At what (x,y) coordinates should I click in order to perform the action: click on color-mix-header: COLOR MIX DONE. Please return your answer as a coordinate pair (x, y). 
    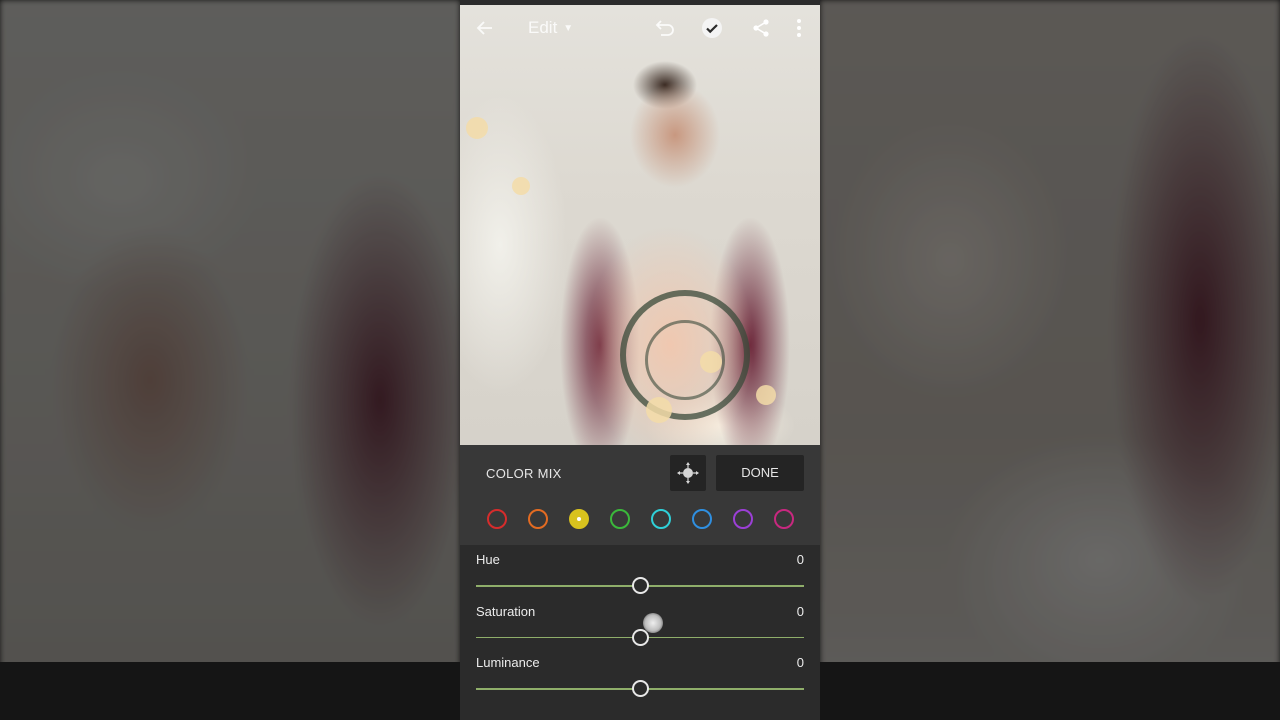
    Looking at the image, I should click on (640, 473).